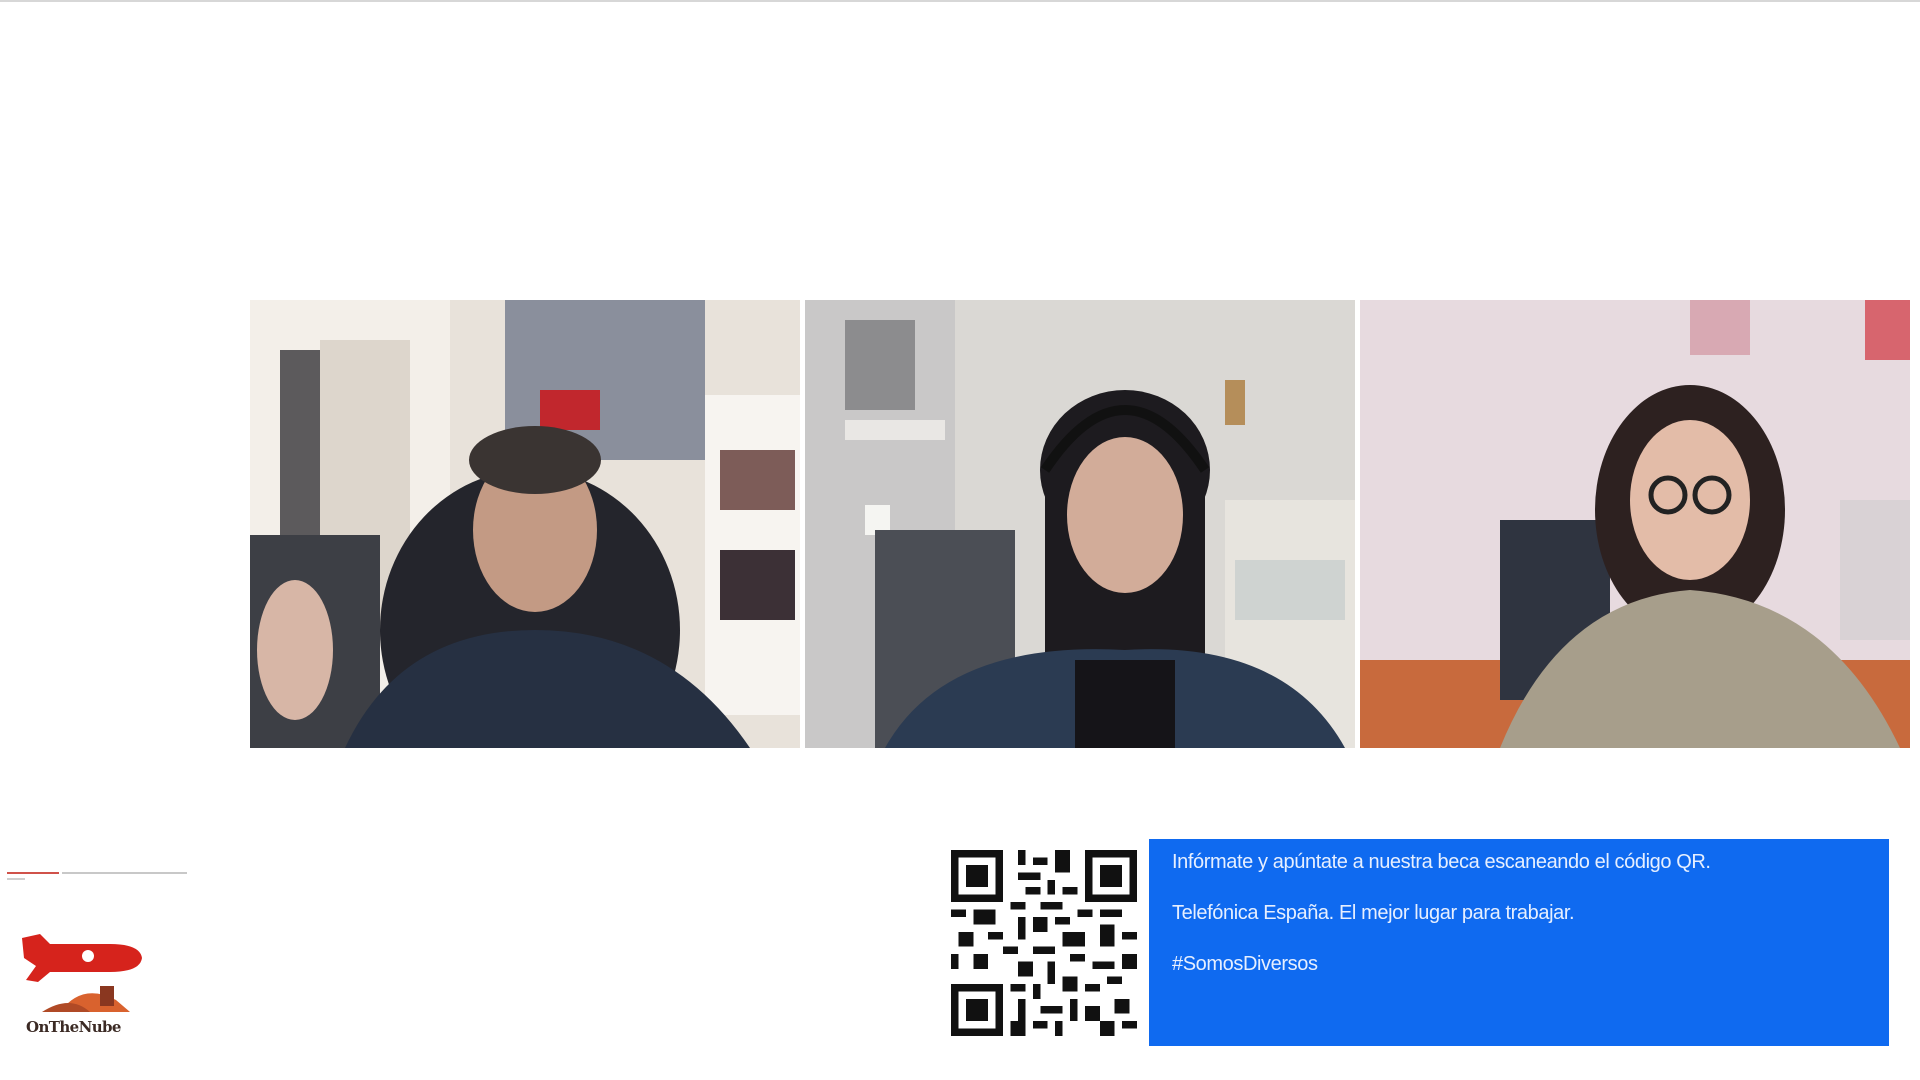 This screenshot has width=1920, height=1080. I want to click on rocket-logo-icon, so click(82, 973).